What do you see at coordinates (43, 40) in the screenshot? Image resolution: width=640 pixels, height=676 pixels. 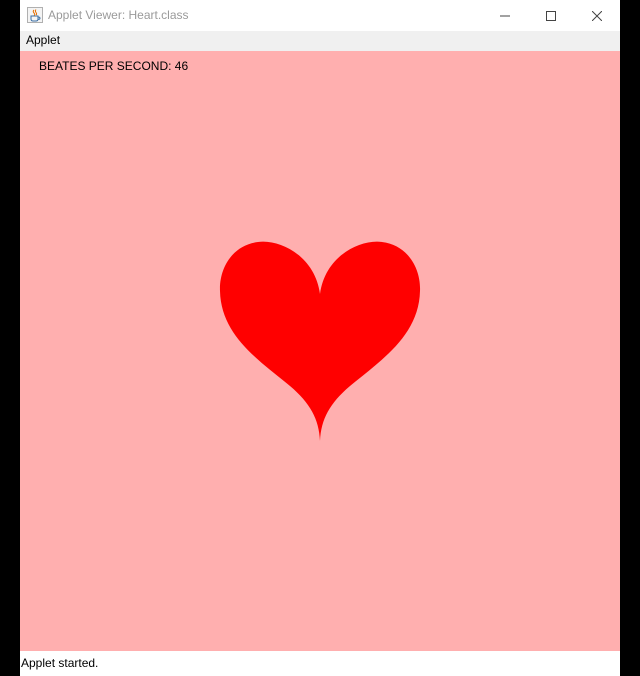 I see `menu-applet: Applet` at bounding box center [43, 40].